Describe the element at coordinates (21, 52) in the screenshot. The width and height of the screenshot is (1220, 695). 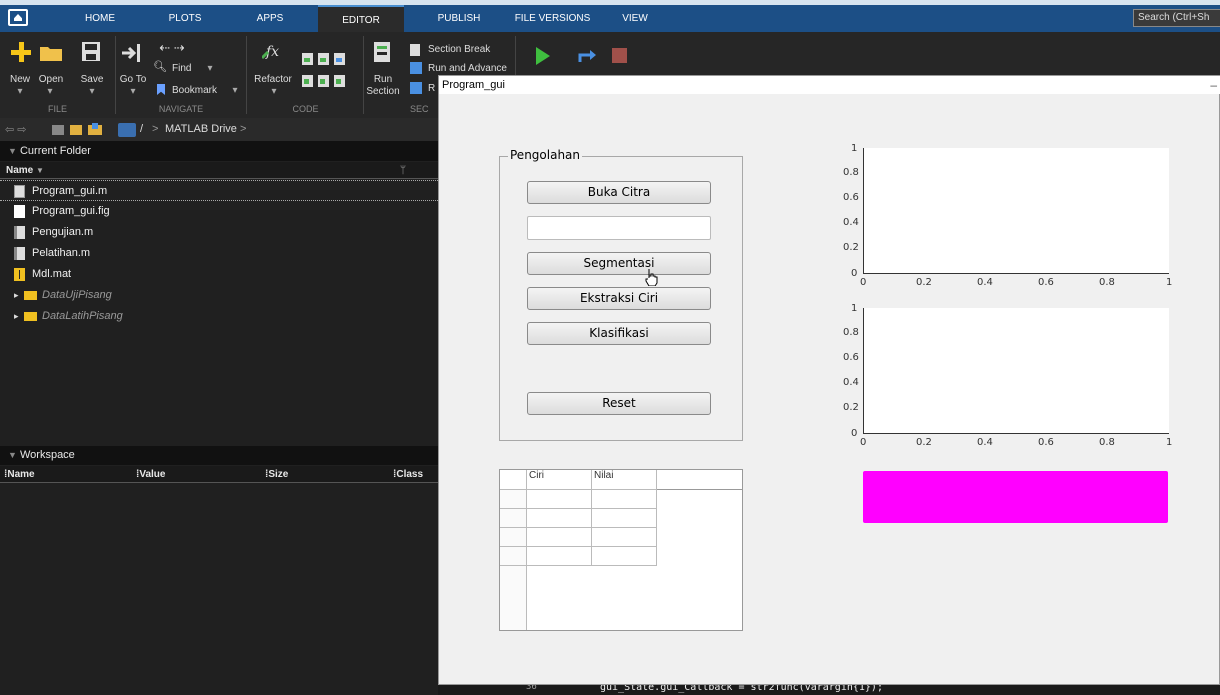
I see `new-icon` at that location.